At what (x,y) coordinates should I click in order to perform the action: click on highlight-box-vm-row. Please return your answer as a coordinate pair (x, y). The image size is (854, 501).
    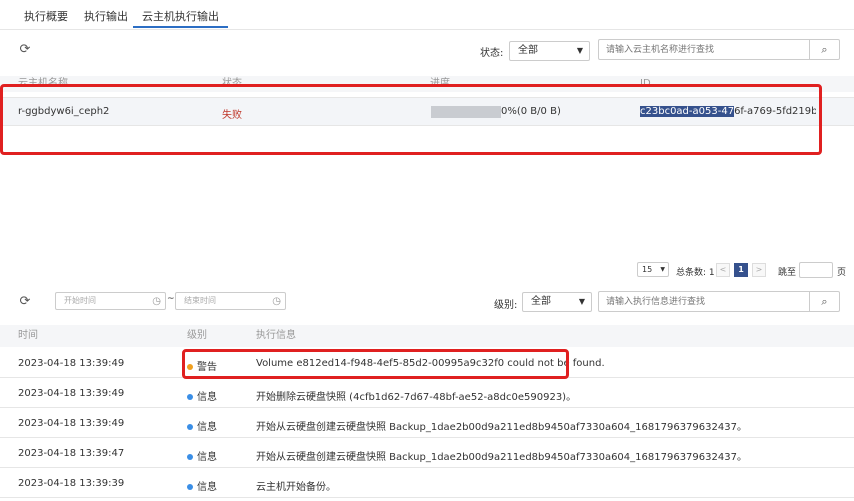
    Looking at the image, I should click on (411, 119).